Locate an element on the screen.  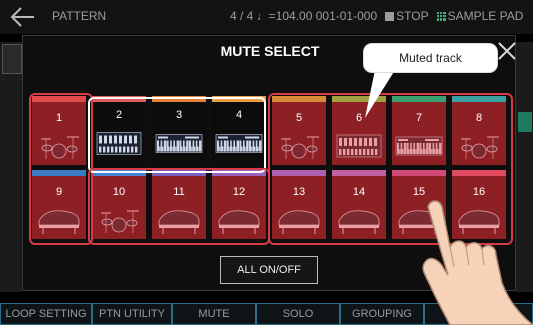
transport-status: 4 / 4 ♩=104.00 001-01-000 STOP SAMPLE PAD is located at coordinates (376, 16).